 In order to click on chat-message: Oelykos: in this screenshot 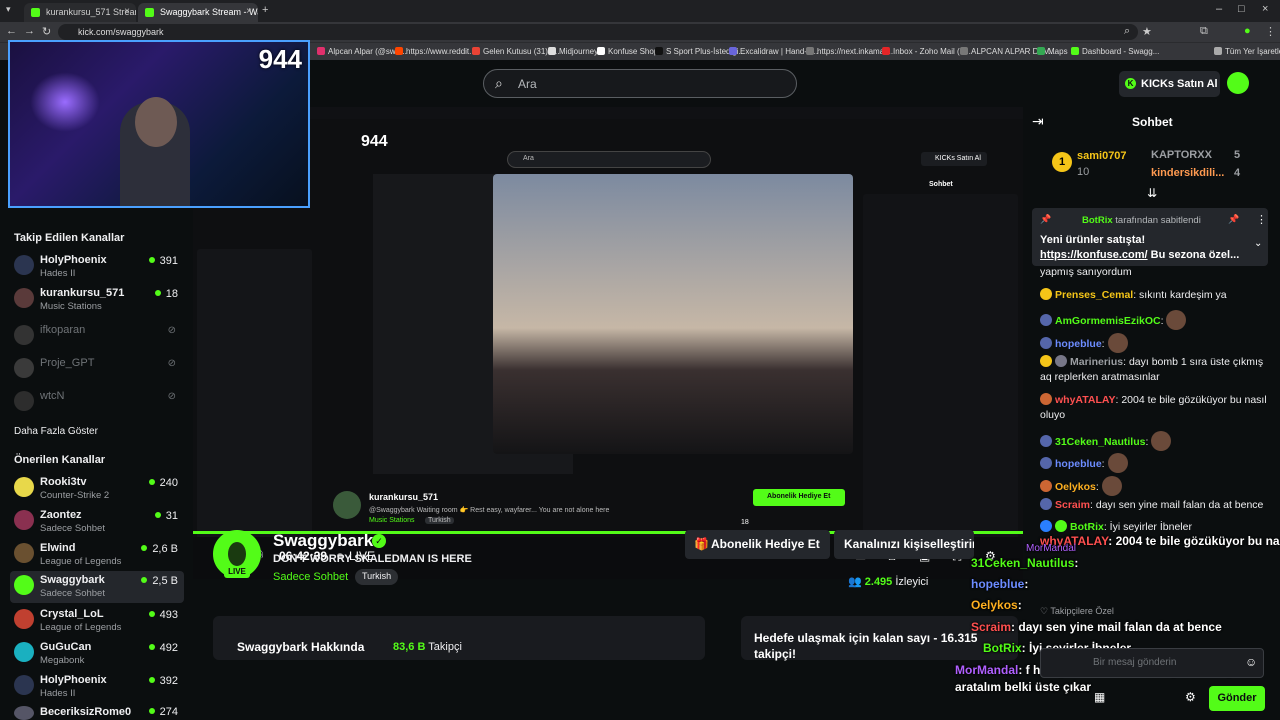, I will do `click(1156, 486)`.